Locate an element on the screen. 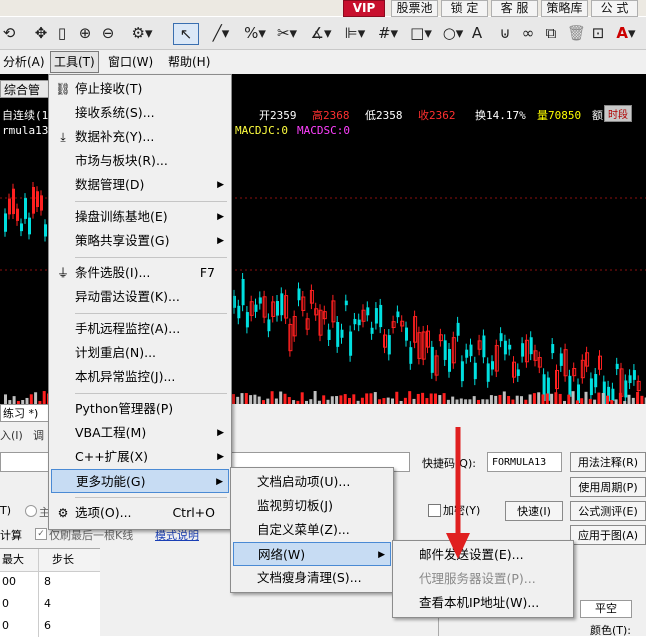  angle-tool-icon: ∡▾ is located at coordinates (321, 33).